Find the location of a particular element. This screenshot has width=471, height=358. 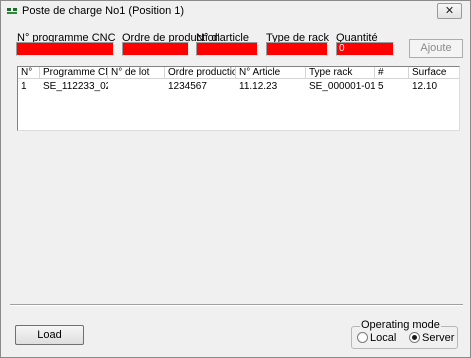

column-header-surface: Surface is located at coordinates (434, 73).